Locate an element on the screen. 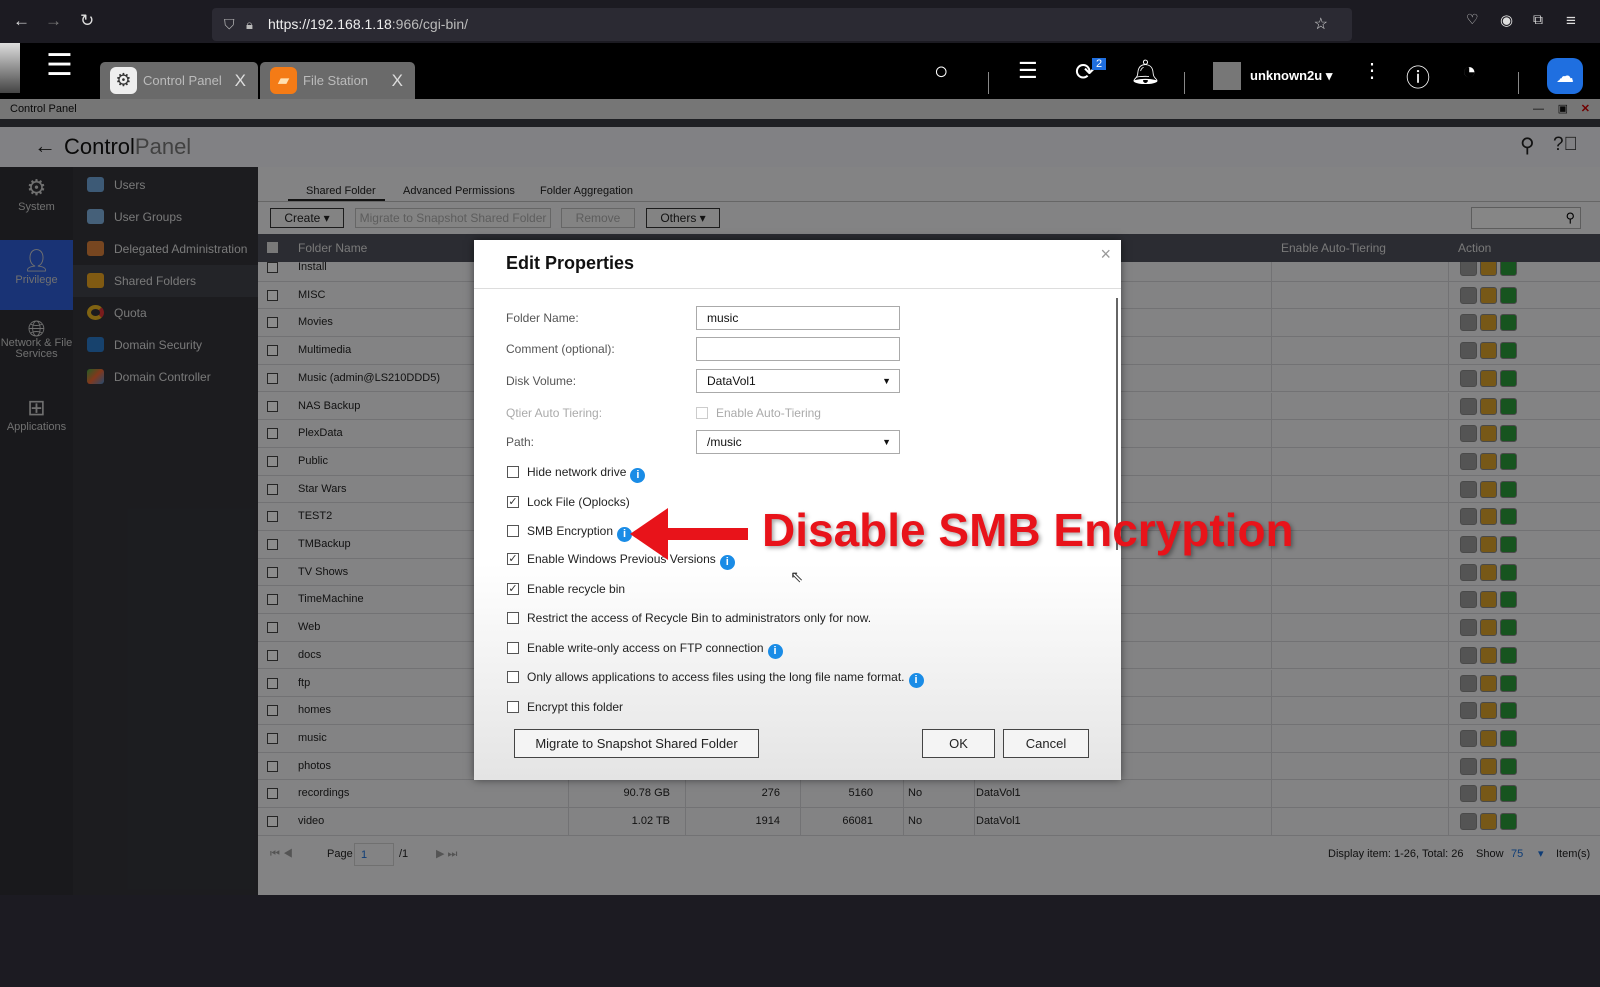 This screenshot has height=987, width=1600. lock-icon: 🔒︎ is located at coordinates (249, 24).